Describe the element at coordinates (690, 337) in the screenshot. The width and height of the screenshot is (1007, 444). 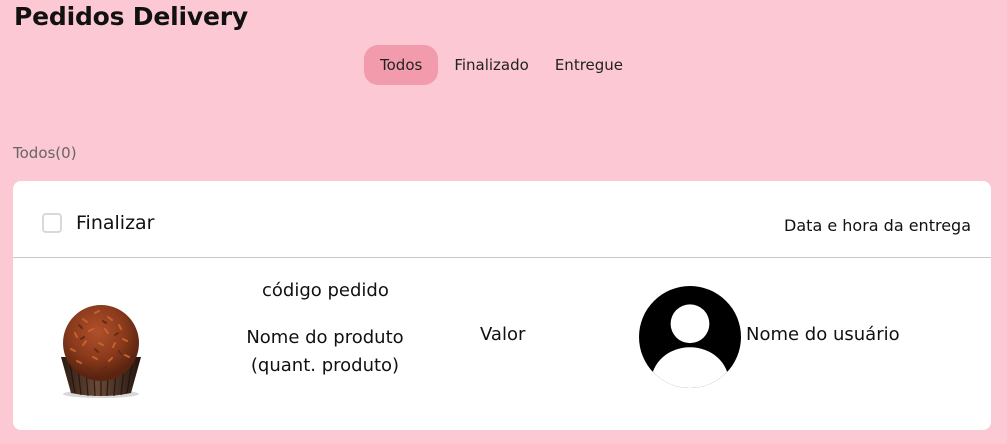
I see `user-avatar-icon` at that location.